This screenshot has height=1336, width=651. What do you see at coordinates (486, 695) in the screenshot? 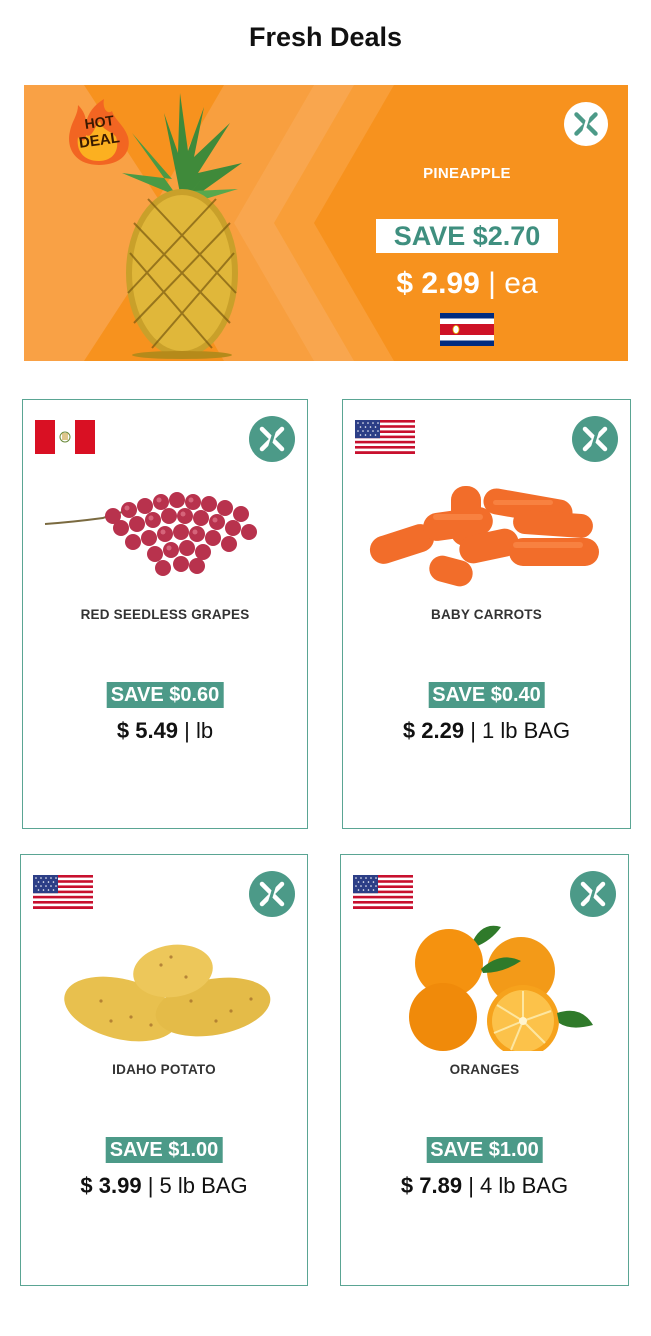
I see `save-badge: SAVE $0.40` at bounding box center [486, 695].